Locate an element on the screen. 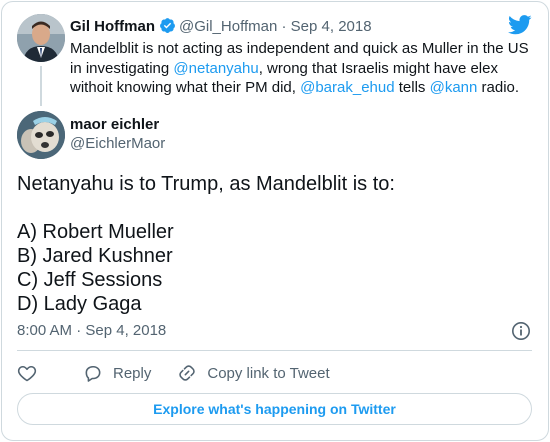 This screenshot has width=550, height=442. tweet-line-option-d: D) Lady Gaga is located at coordinates (79, 304).